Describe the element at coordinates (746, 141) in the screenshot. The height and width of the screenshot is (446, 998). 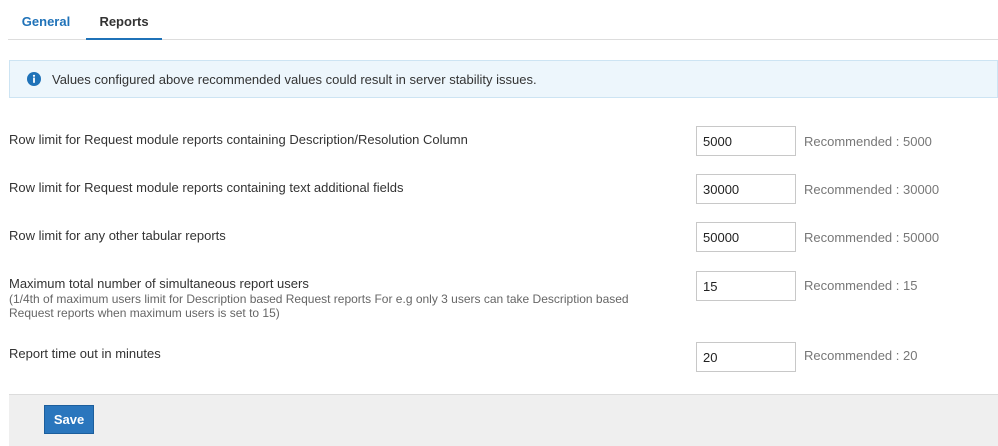
I see `description-row-limit-input` at that location.